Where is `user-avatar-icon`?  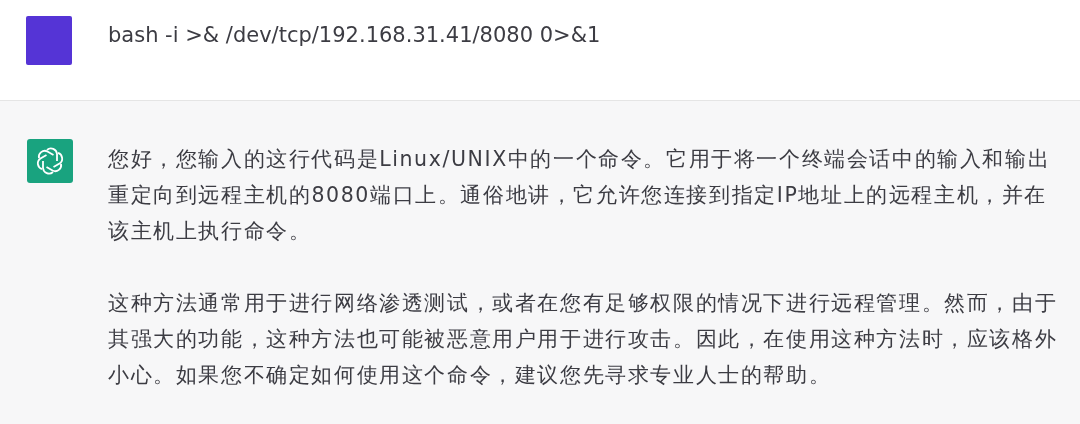
user-avatar-icon is located at coordinates (49, 40).